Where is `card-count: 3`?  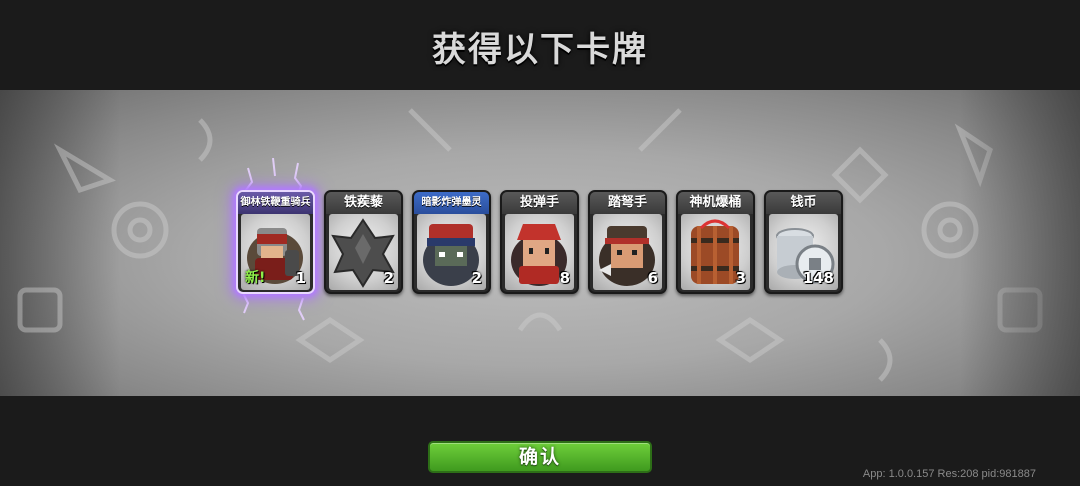
card-count: 3 is located at coordinates (740, 278).